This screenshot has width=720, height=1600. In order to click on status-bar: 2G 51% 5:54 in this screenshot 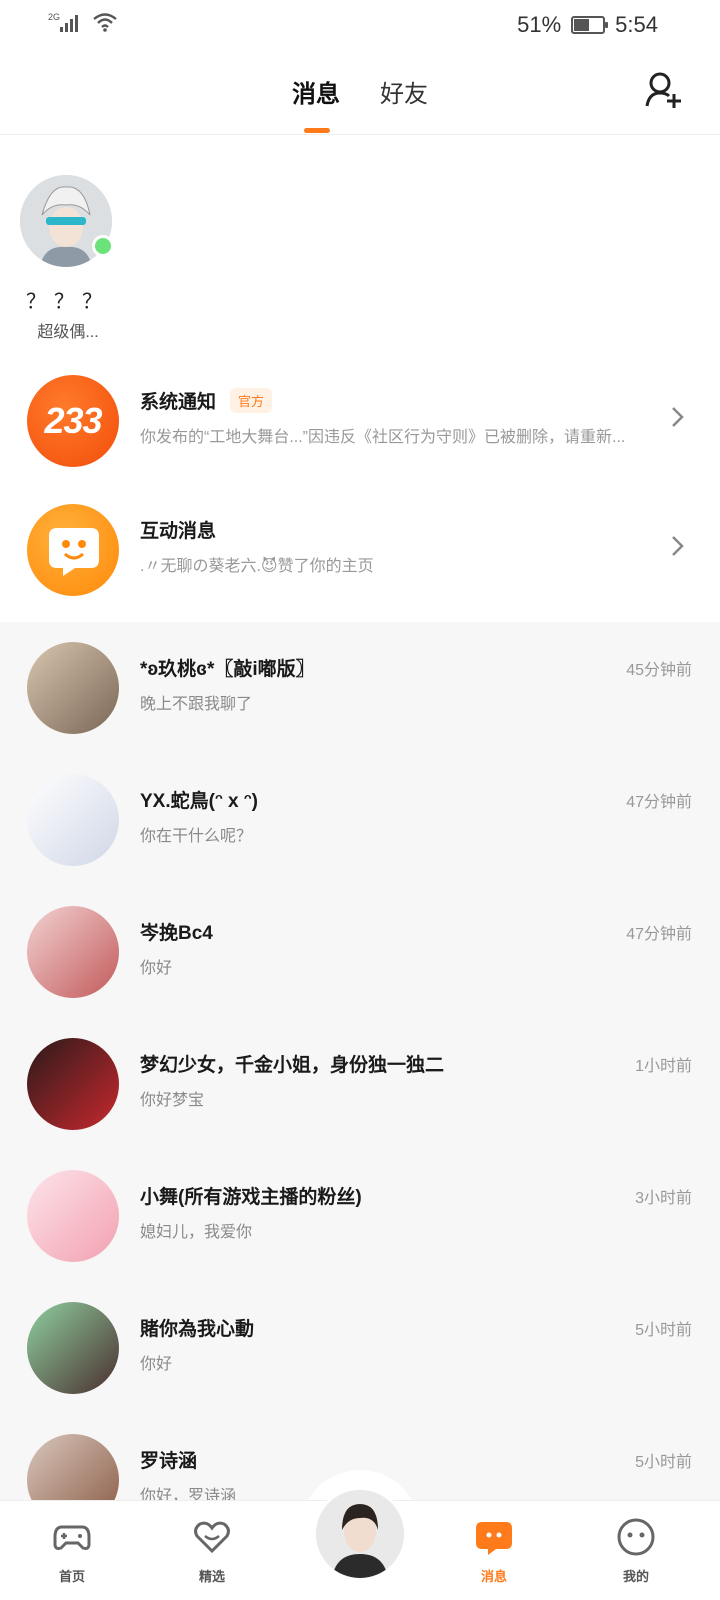, I will do `click(360, 25)`.